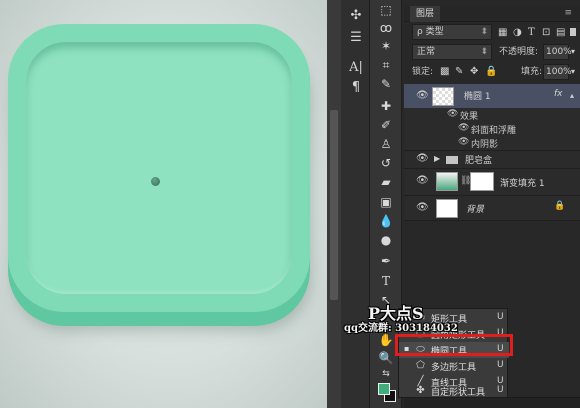  I want to click on fx-badge: fx, so click(558, 94).